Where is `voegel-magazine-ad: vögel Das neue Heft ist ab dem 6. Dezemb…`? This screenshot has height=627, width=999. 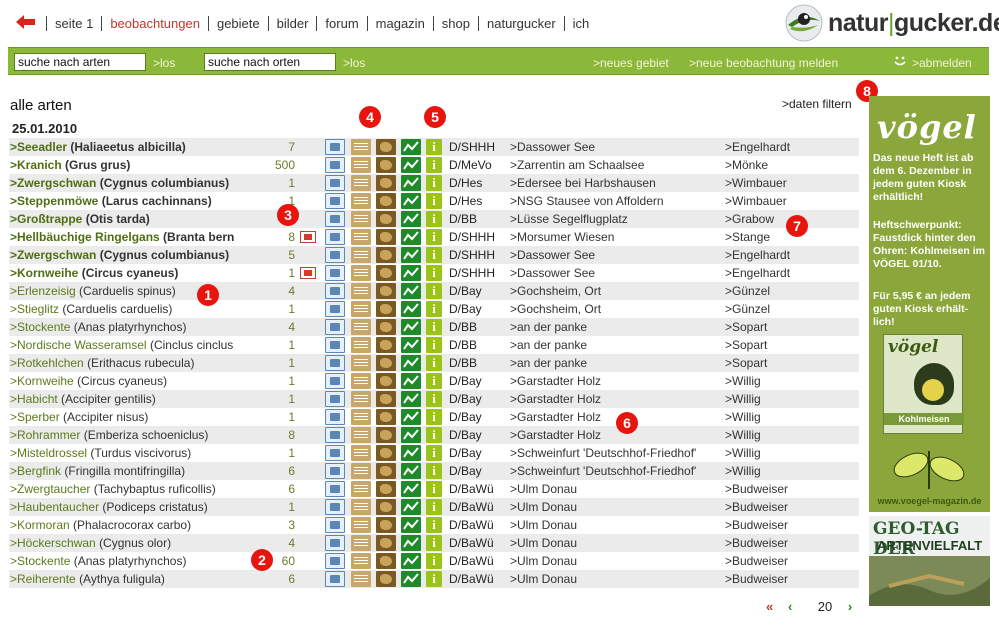
voegel-magazine-ad: vögel Das neue Heft ist ab dem 6. Dezemb… is located at coordinates (929, 304).